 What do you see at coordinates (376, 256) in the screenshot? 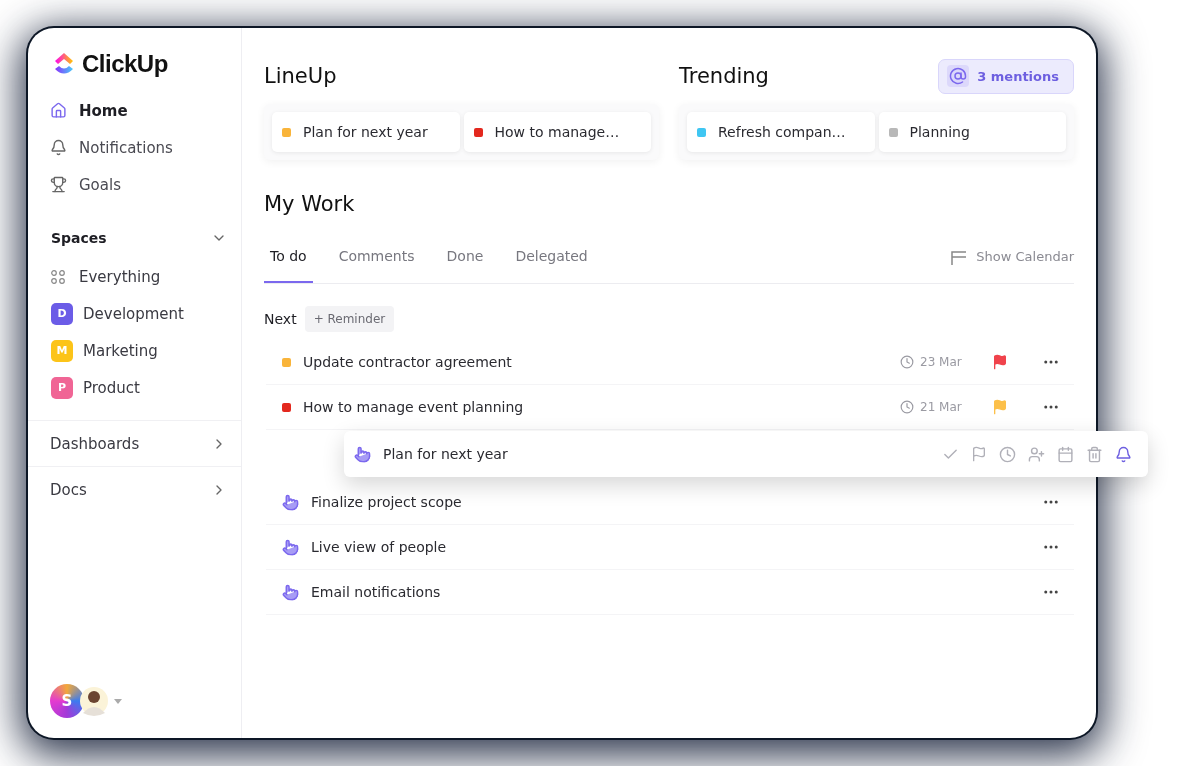
I see `tab: Comments` at bounding box center [376, 256].